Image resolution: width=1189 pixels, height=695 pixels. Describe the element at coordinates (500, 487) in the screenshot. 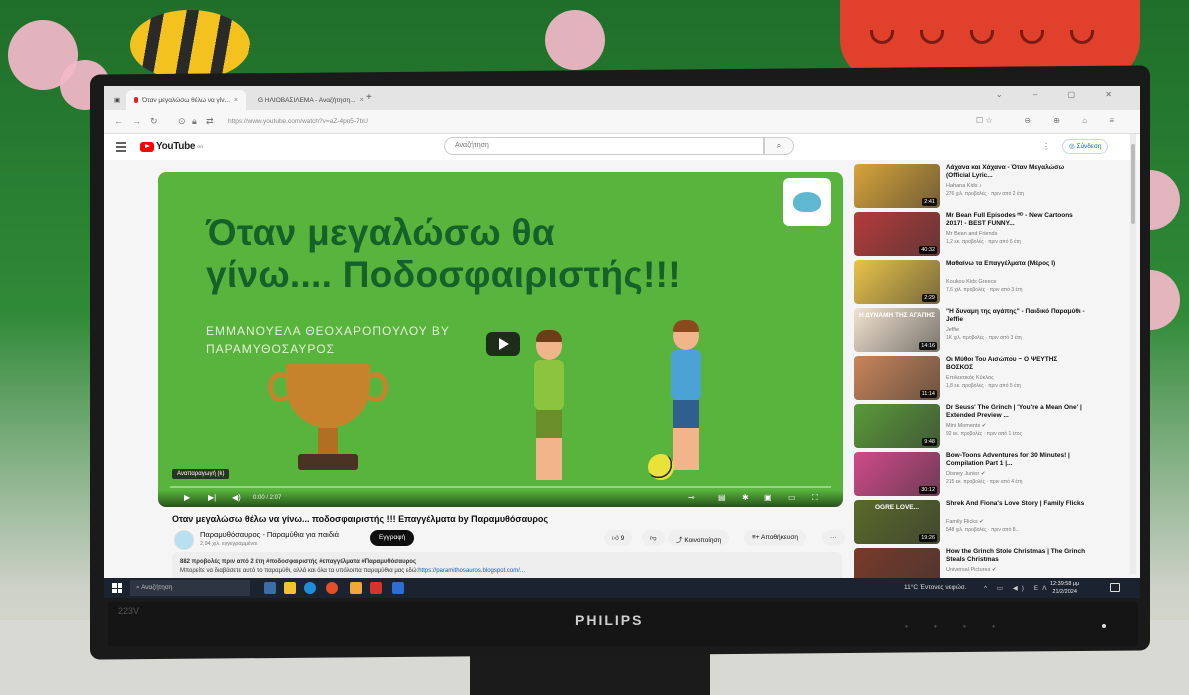

I see `progress-bar` at that location.